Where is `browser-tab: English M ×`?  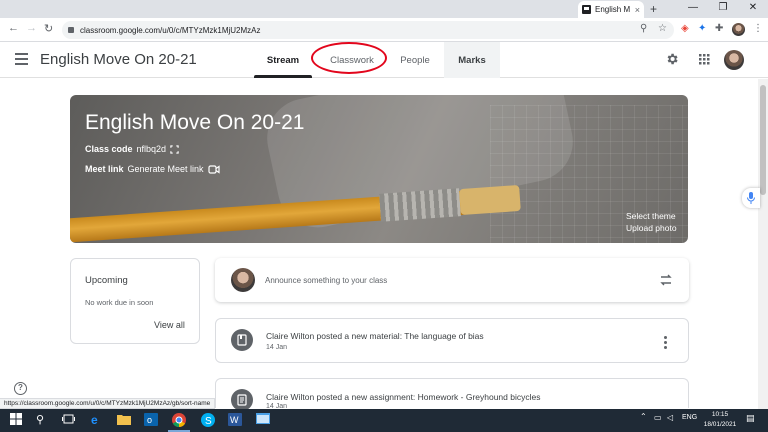 browser-tab: English M × is located at coordinates (611, 9).